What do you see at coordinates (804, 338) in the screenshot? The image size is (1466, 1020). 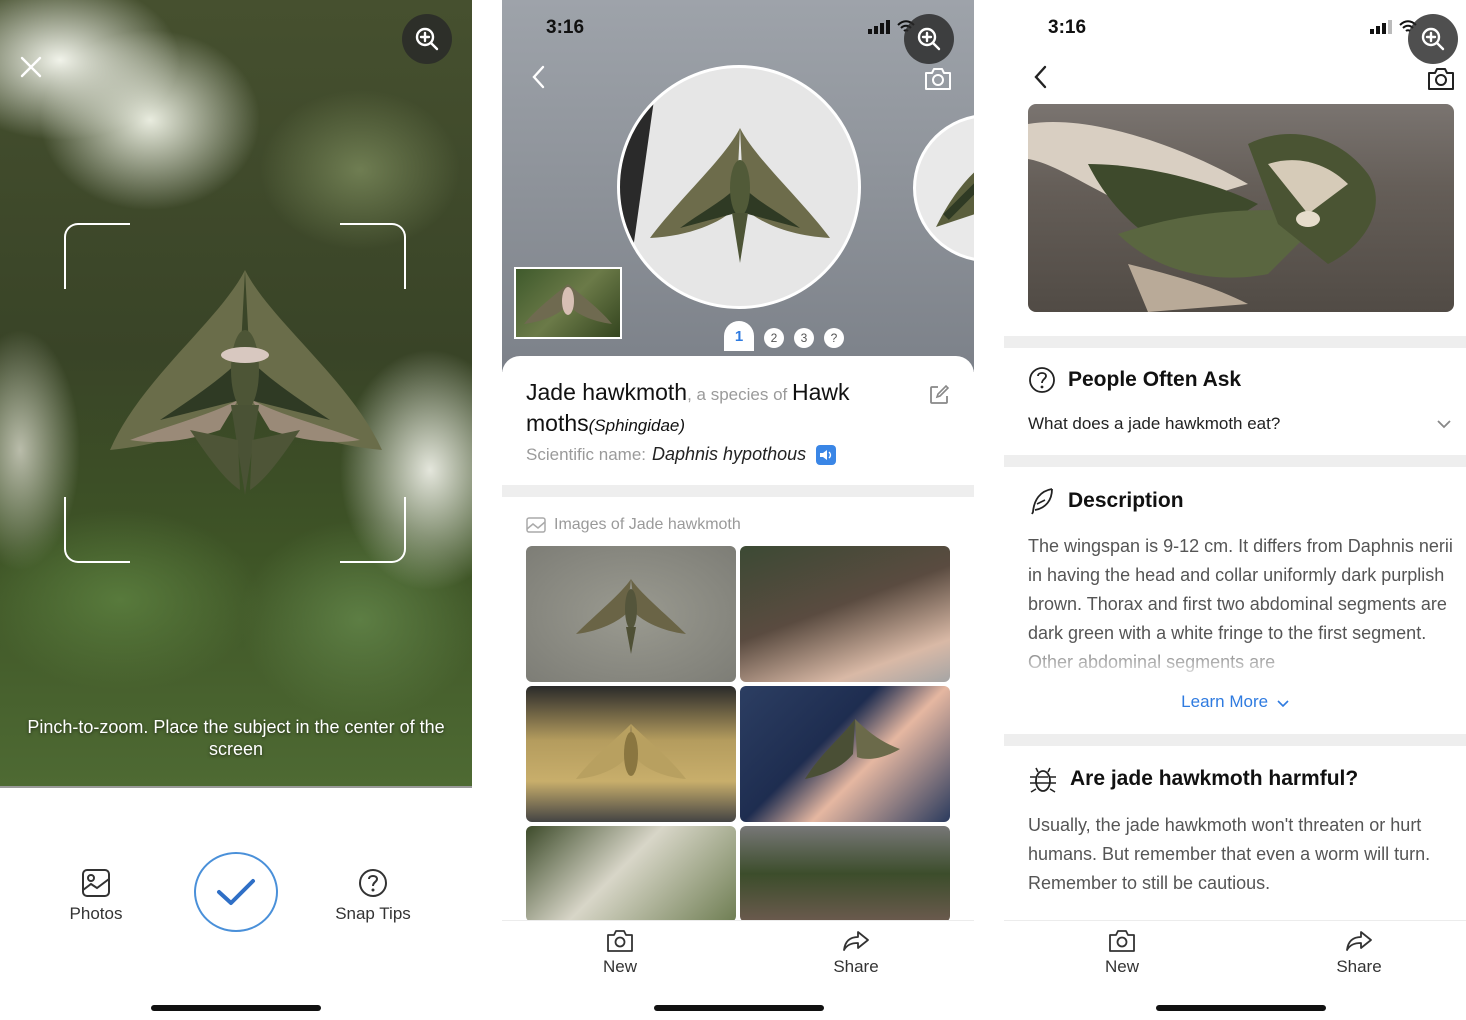 I see `pager-dot-3: 3` at bounding box center [804, 338].